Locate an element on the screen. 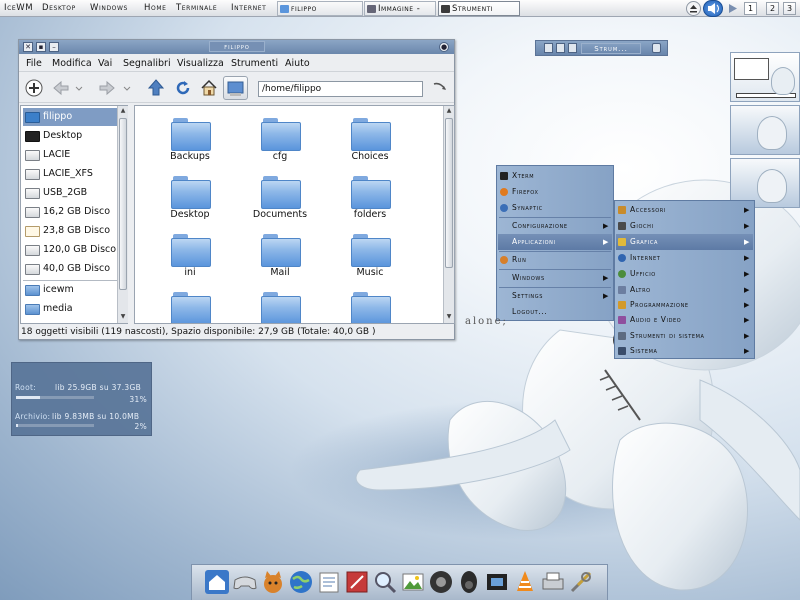 The width and height of the screenshot is (800, 600). workspace-3-button: 3 is located at coordinates (789, 8).